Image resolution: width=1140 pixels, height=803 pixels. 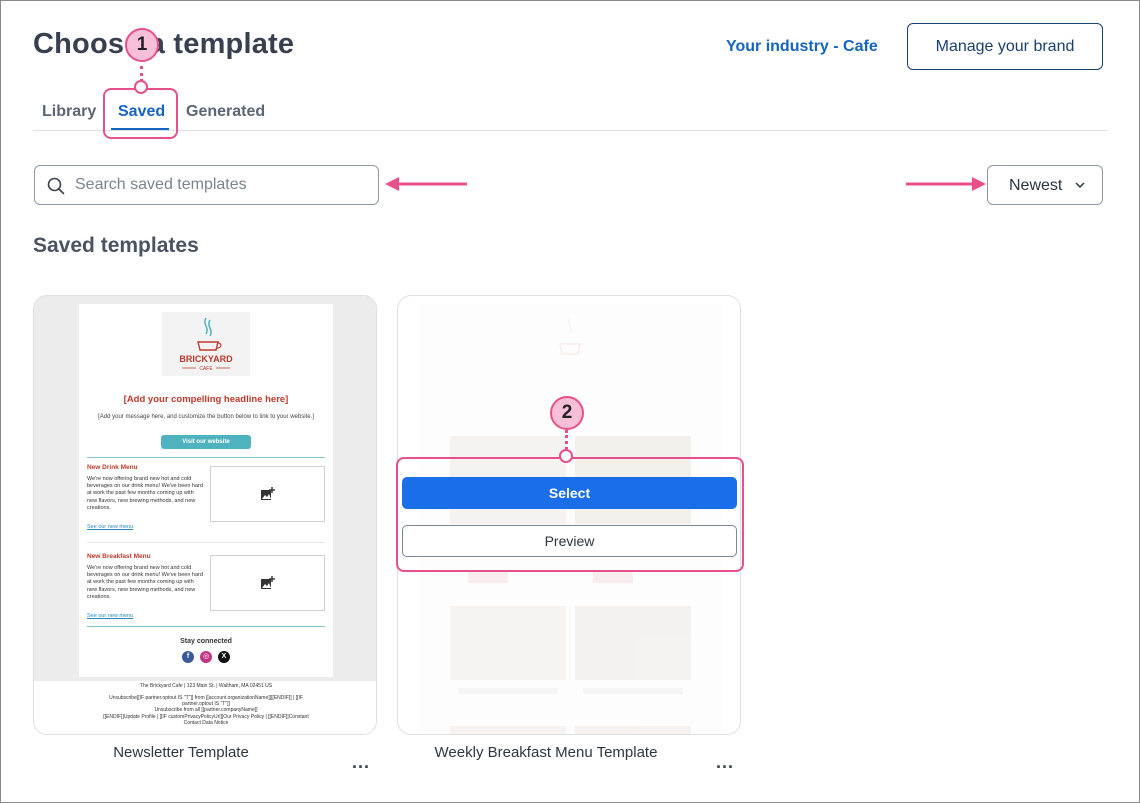 What do you see at coordinates (223, 185) in the screenshot?
I see `search-input` at bounding box center [223, 185].